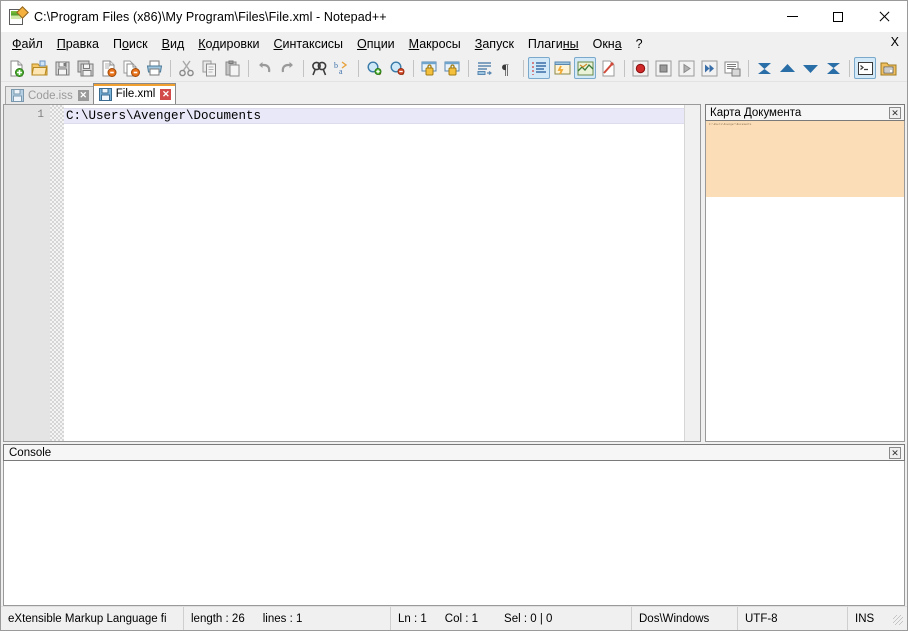  What do you see at coordinates (452, 68) in the screenshot?
I see `sync-horizontal-scroll-button` at bounding box center [452, 68].